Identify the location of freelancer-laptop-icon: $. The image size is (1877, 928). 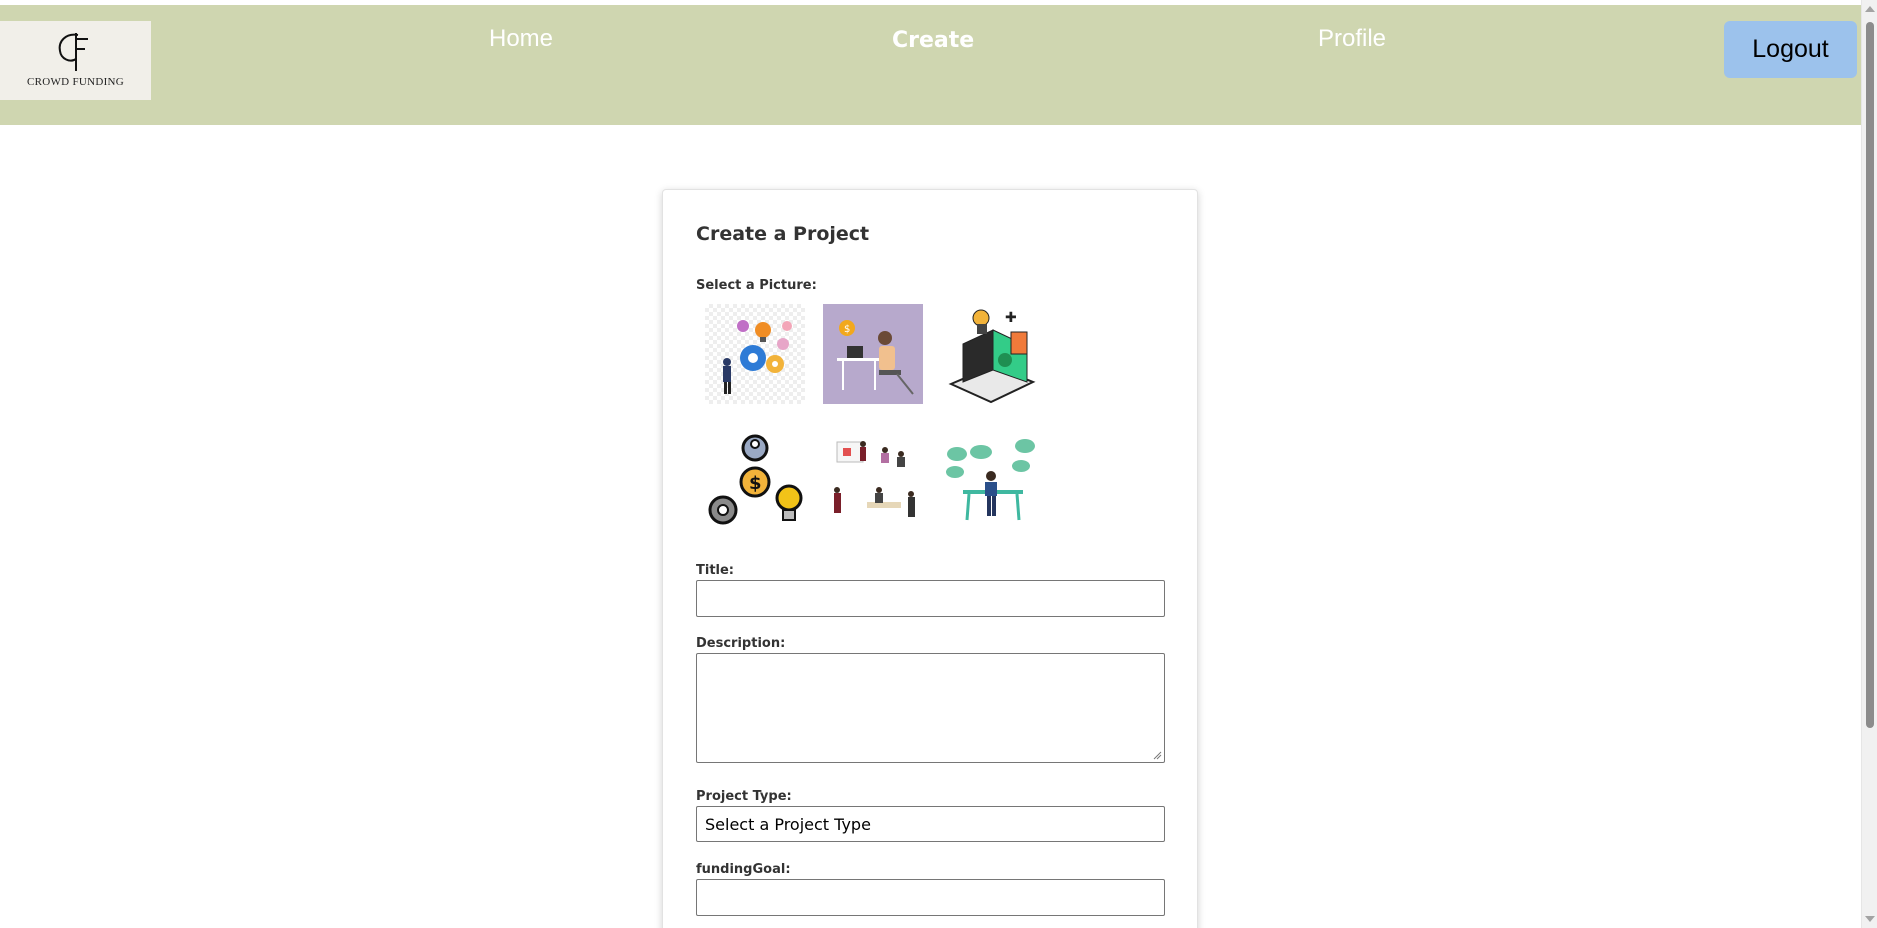
(875, 357).